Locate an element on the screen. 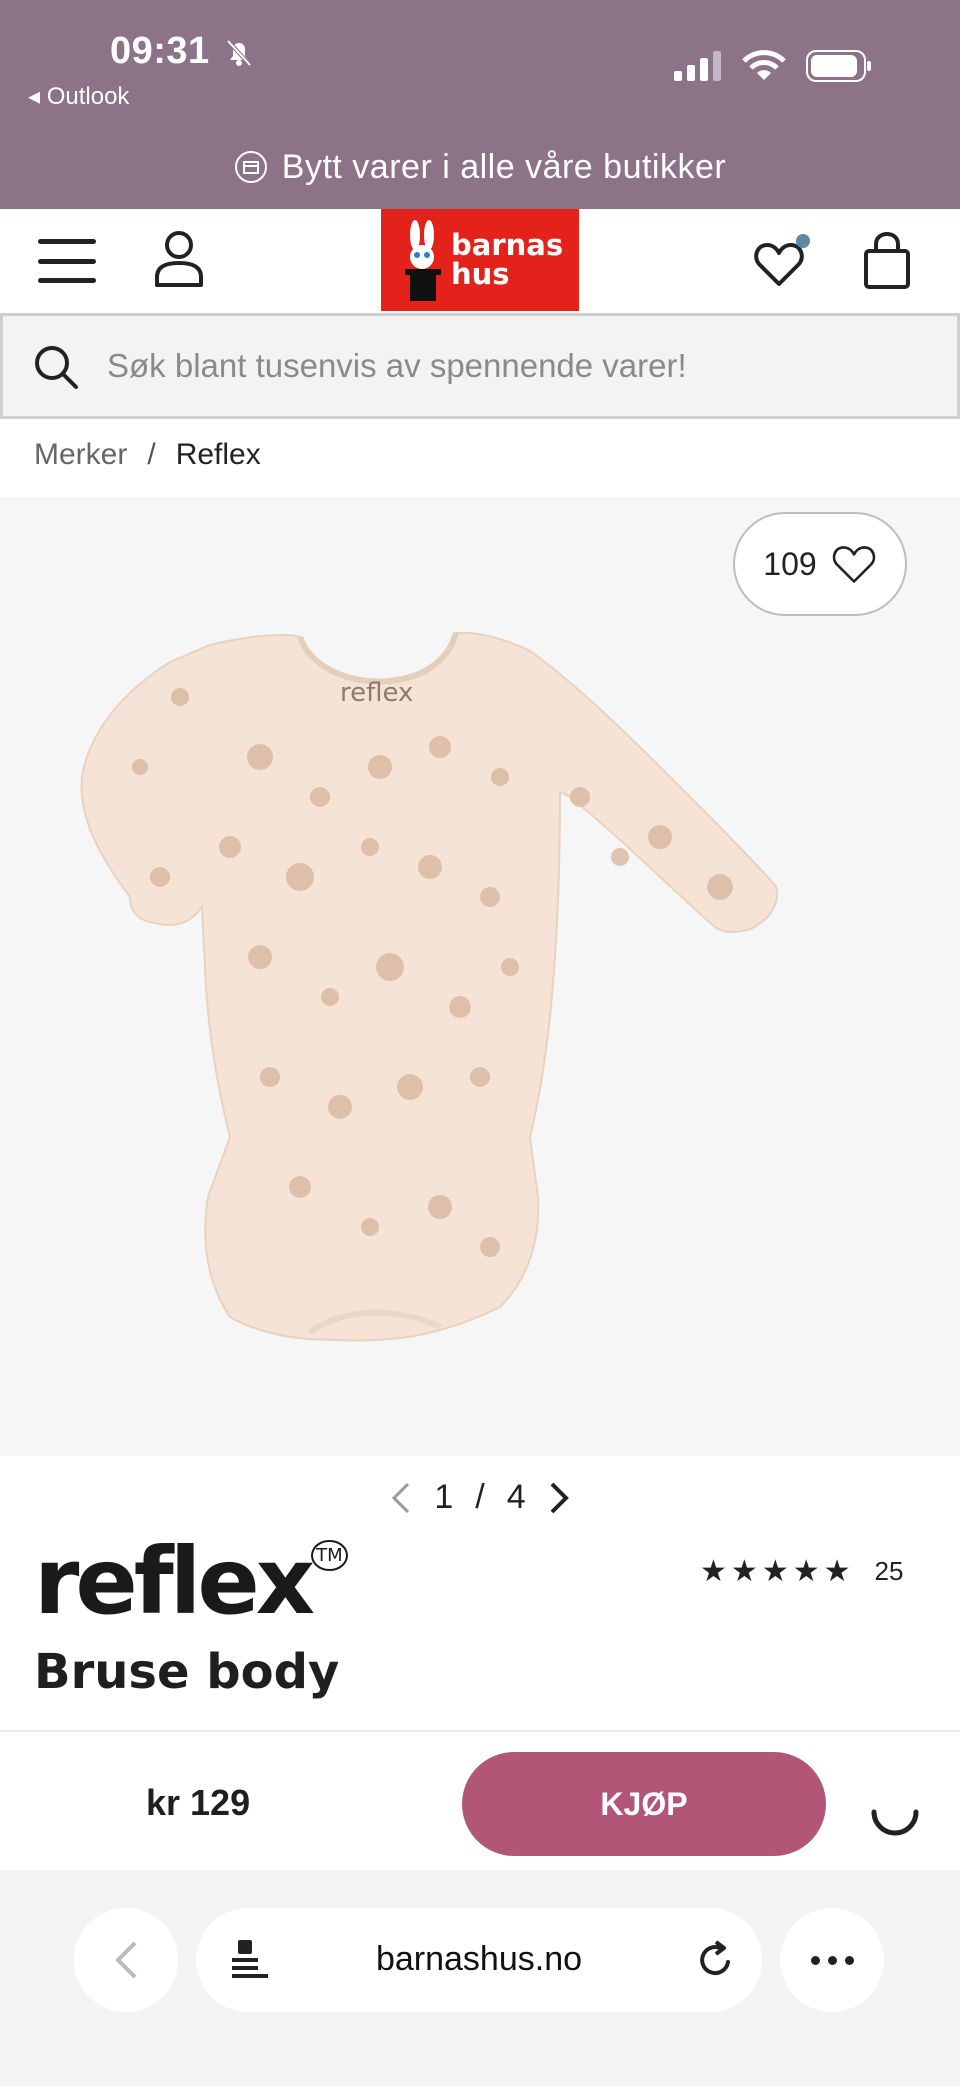  logo-wordmark: barnas hus is located at coordinates (507, 259).